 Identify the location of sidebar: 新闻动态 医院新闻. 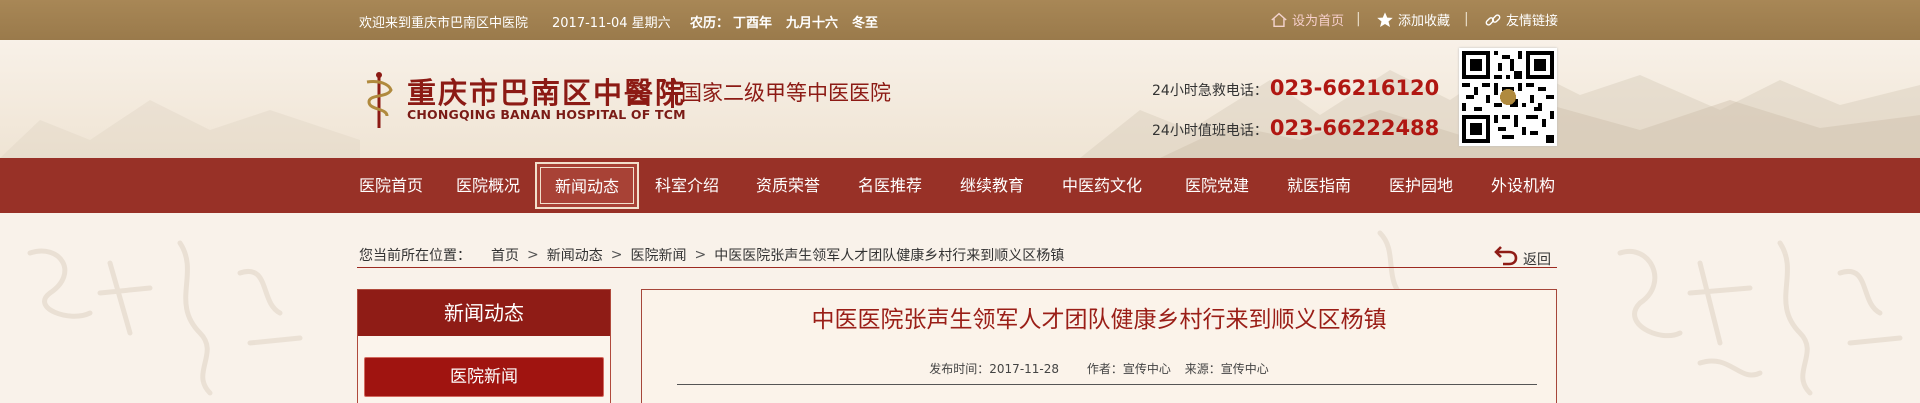
(484, 346).